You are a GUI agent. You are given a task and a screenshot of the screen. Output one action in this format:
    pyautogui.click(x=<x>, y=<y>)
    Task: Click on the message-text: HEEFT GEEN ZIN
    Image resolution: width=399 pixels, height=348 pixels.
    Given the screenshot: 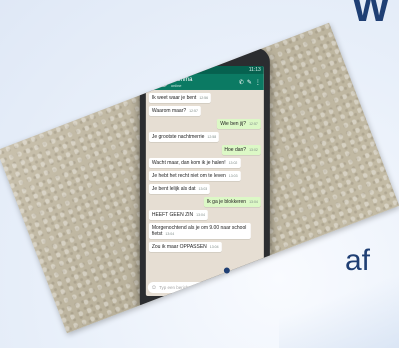 What is the action you would take?
    pyautogui.click(x=172, y=214)
    